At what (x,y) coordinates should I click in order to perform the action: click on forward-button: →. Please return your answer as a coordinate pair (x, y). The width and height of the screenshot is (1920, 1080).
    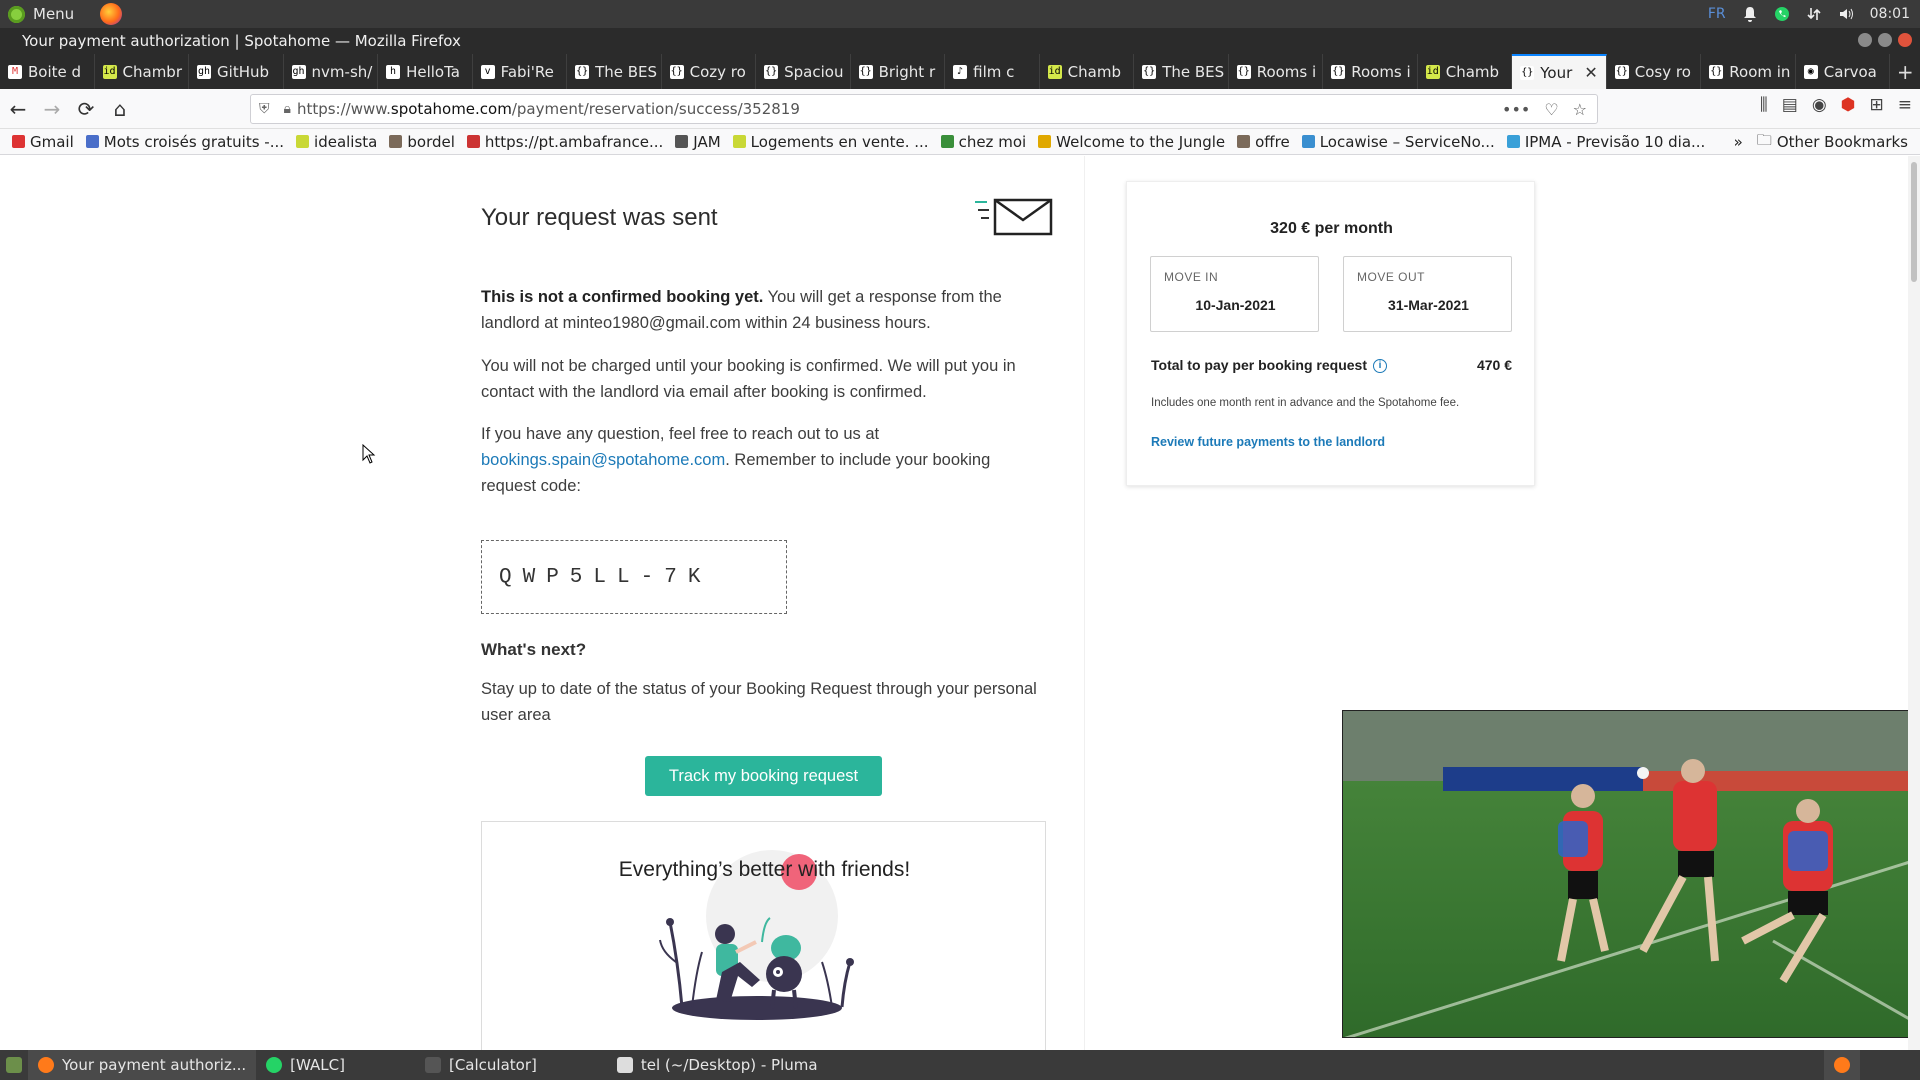
    Looking at the image, I should click on (52, 109).